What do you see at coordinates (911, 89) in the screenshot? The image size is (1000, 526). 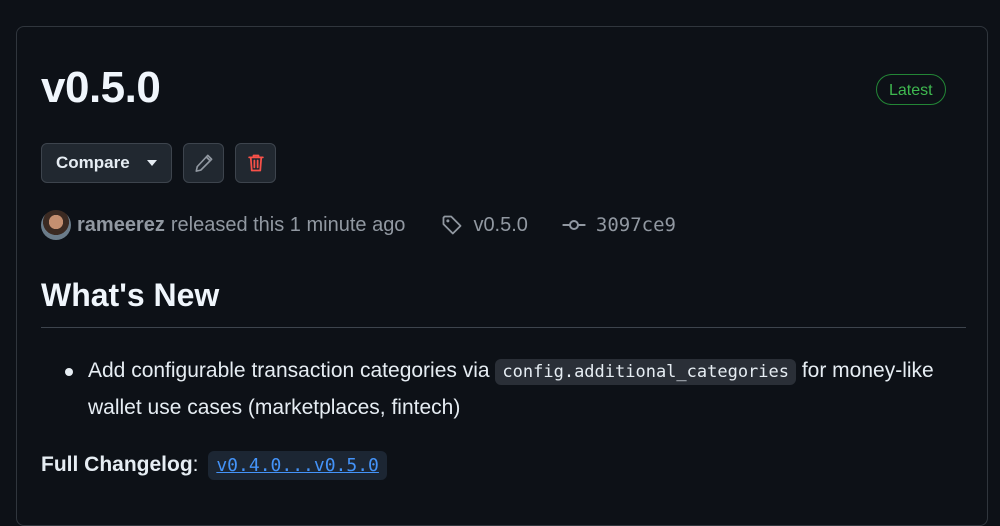 I see `latest-badge: Latest` at bounding box center [911, 89].